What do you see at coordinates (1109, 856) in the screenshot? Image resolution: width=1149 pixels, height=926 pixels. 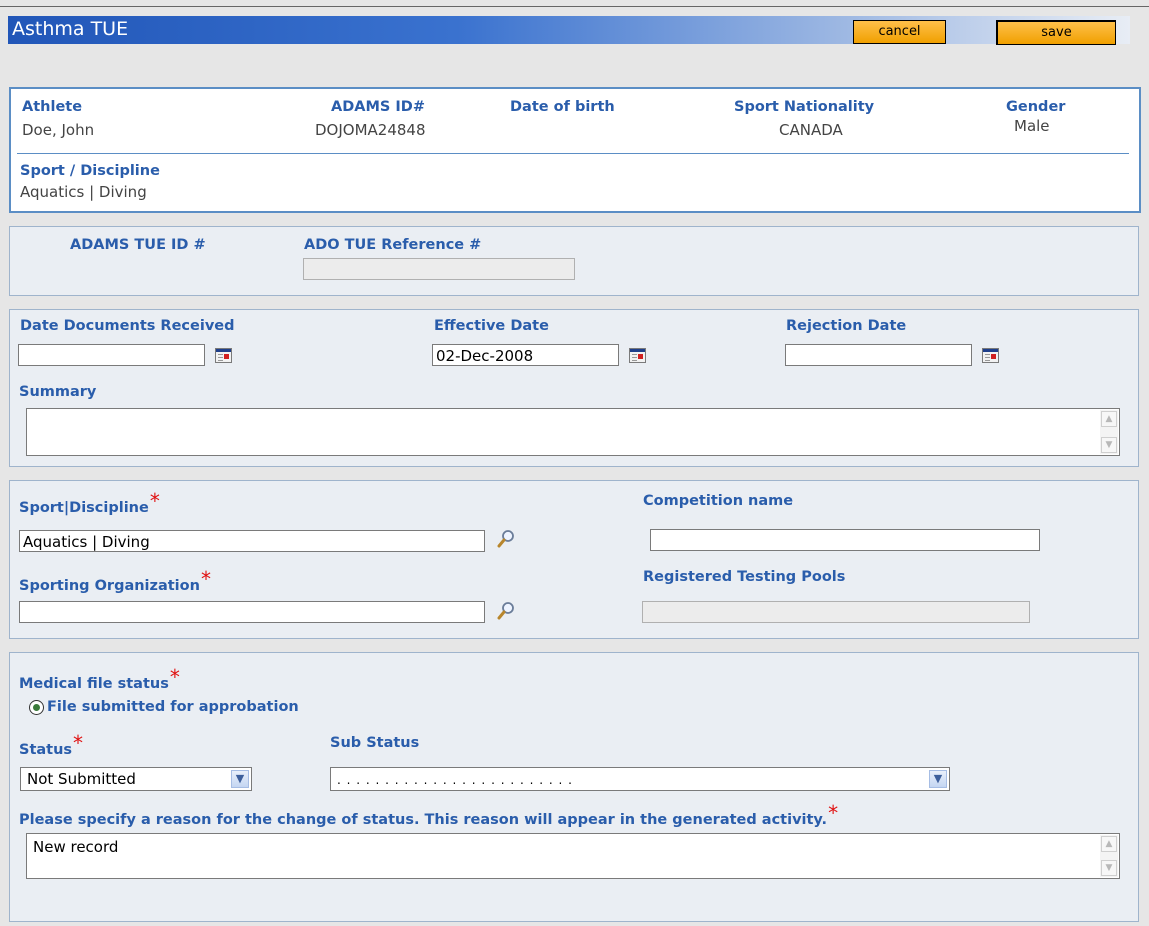 I see `reason-scrollbar: ▲ ▼` at bounding box center [1109, 856].